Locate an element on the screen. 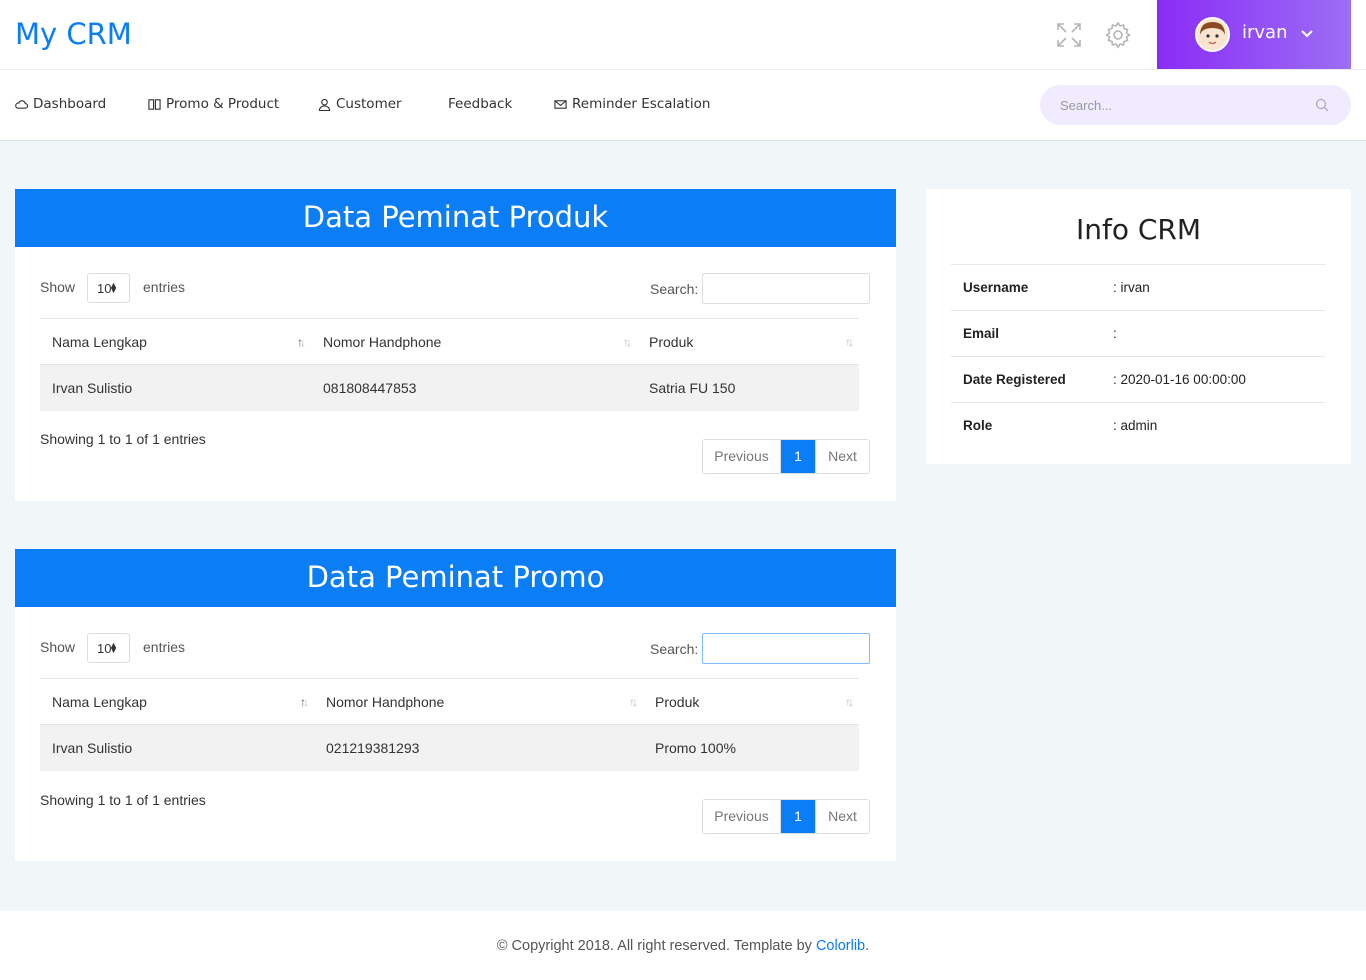 Image resolution: width=1366 pixels, height=980 pixels. produk-panel-title: Data Peminat Produk is located at coordinates (455, 218).